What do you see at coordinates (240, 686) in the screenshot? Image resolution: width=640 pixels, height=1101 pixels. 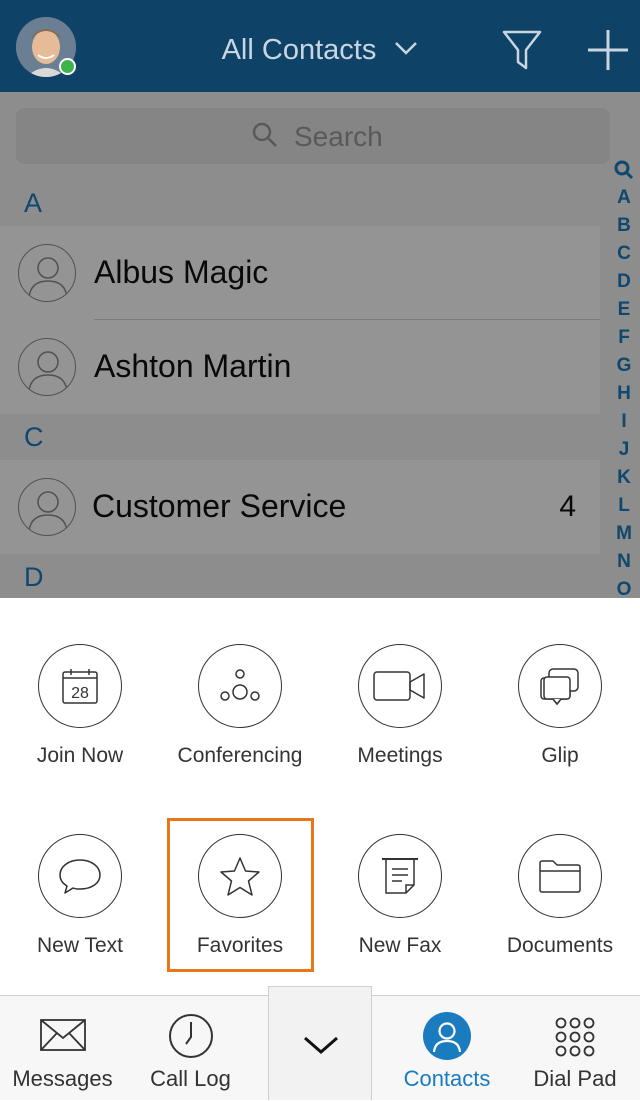 I see `conference-icon` at bounding box center [240, 686].